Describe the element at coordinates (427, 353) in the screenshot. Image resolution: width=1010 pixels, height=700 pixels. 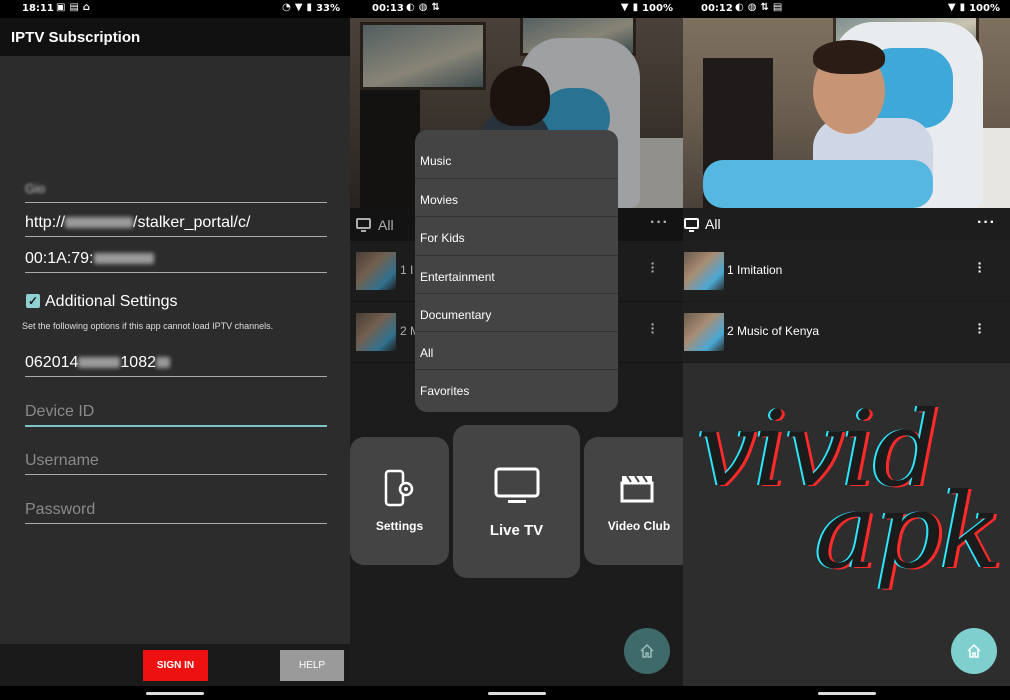
I see `menu-item-label: All` at that location.